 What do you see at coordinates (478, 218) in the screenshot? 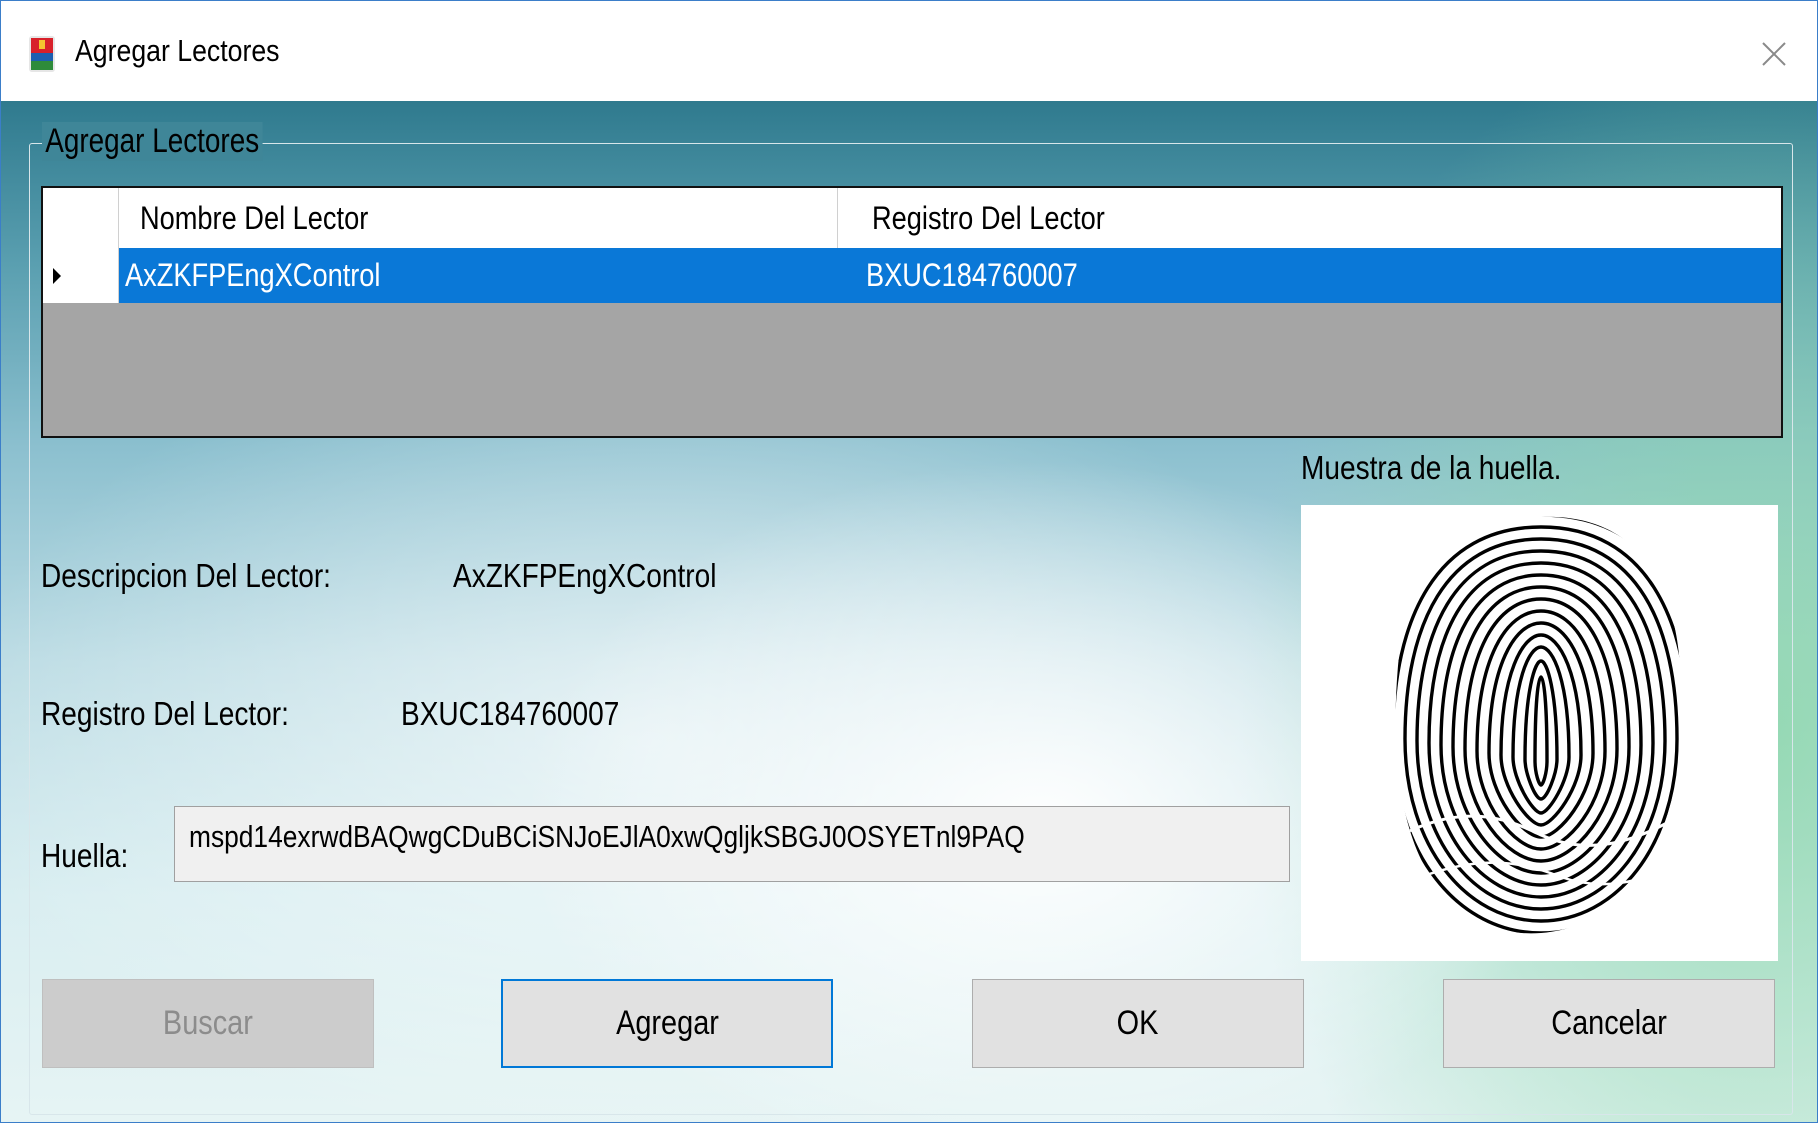
I see `column-header-nombre: Nombre Del Lector` at bounding box center [478, 218].